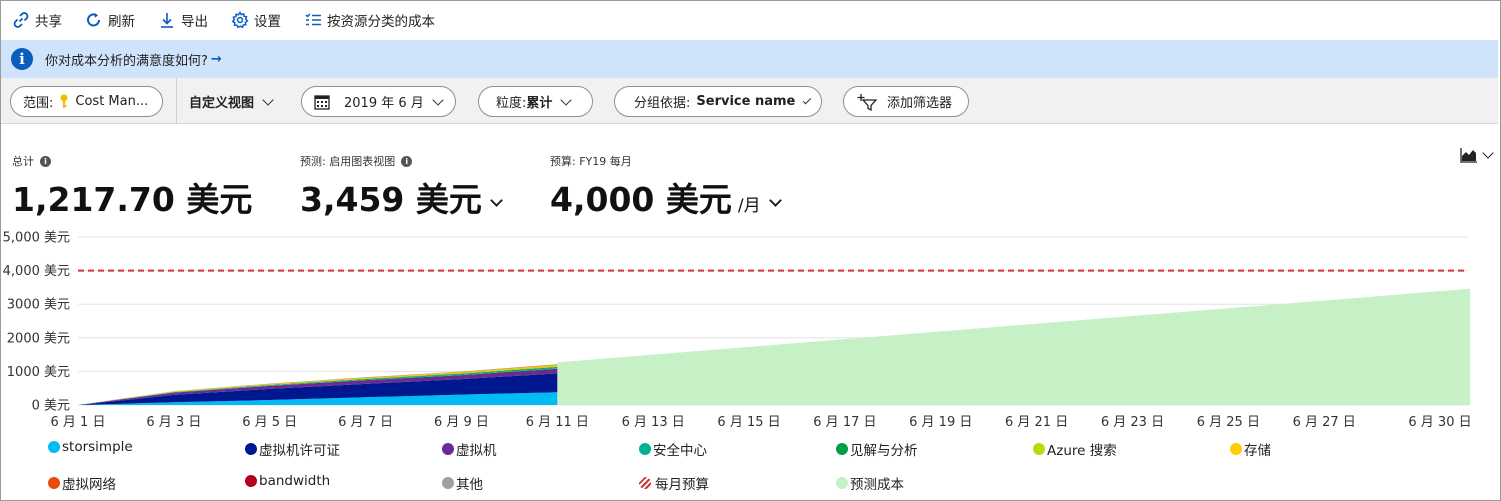  I want to click on budget-dropdown: 4,000 美元/月, so click(666, 197).